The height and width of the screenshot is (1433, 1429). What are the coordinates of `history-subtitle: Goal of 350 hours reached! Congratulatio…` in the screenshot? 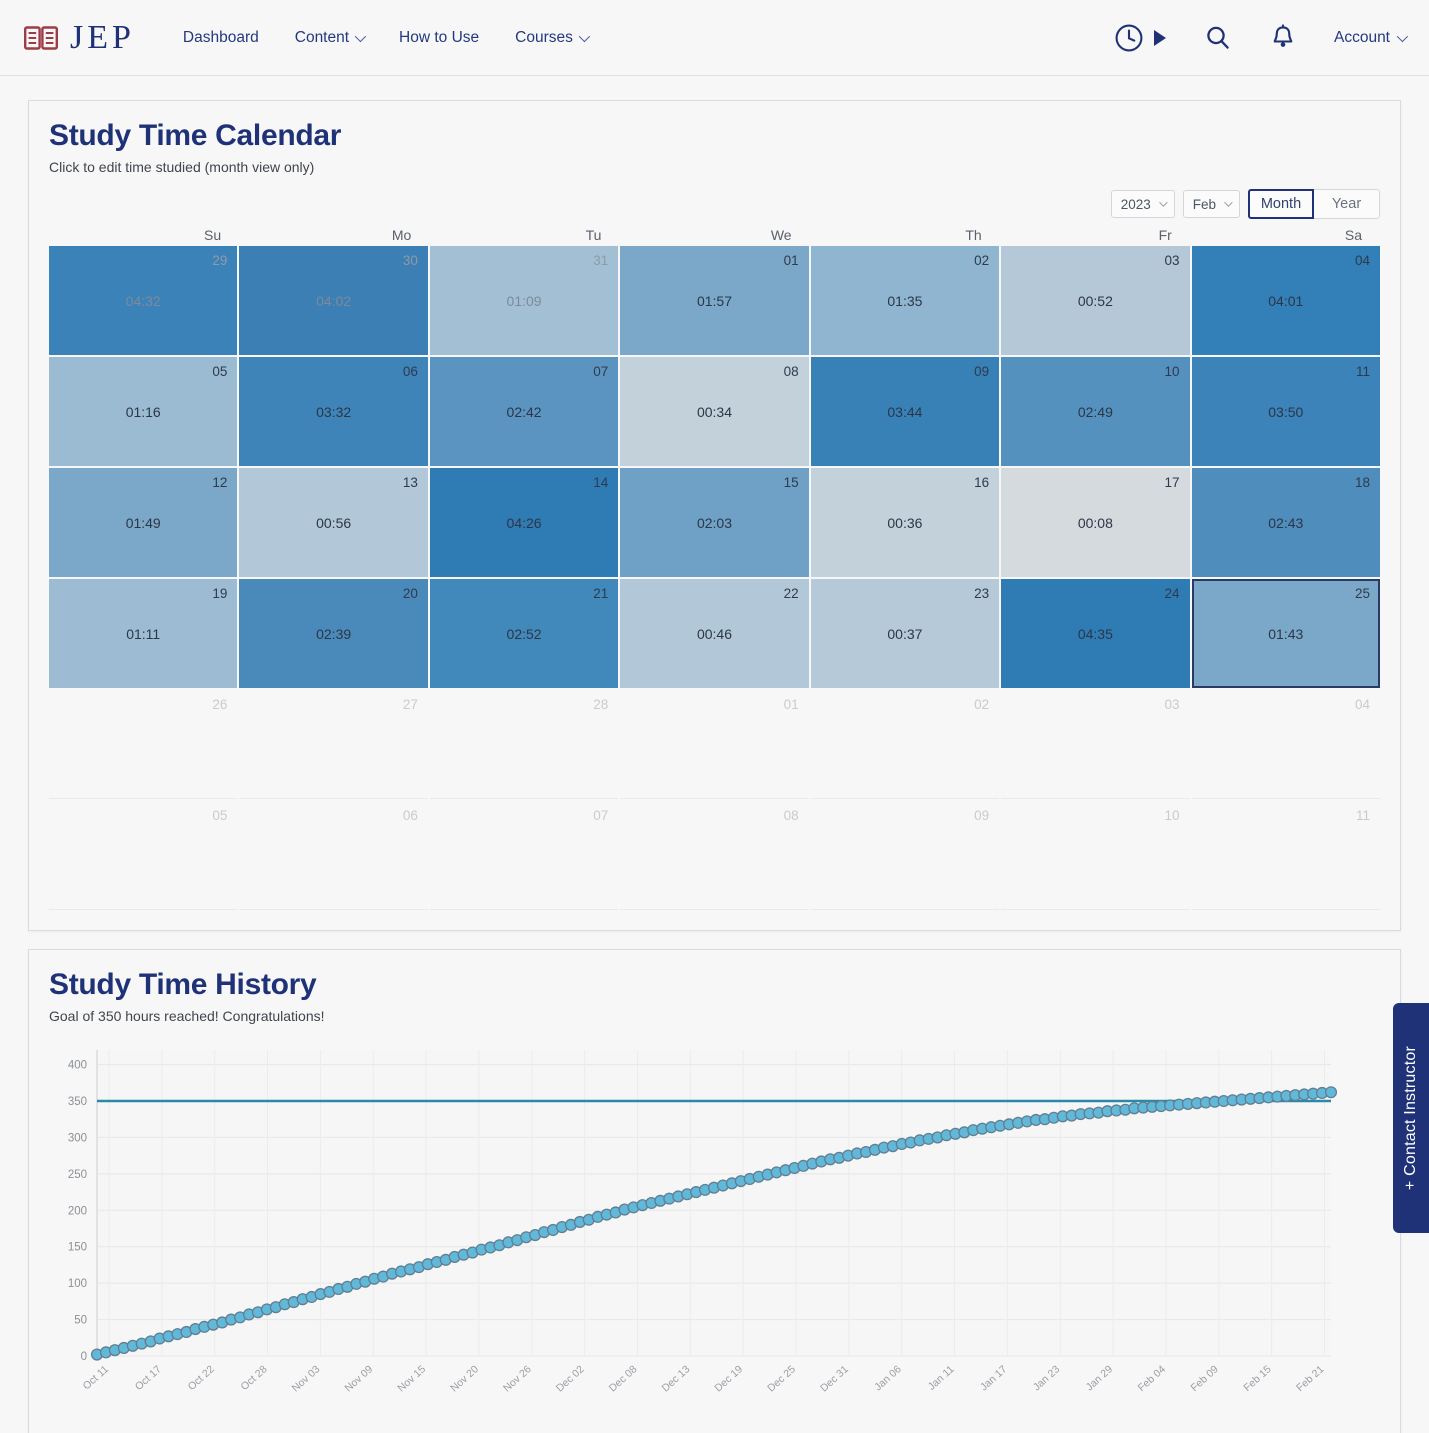 It's located at (187, 1016).